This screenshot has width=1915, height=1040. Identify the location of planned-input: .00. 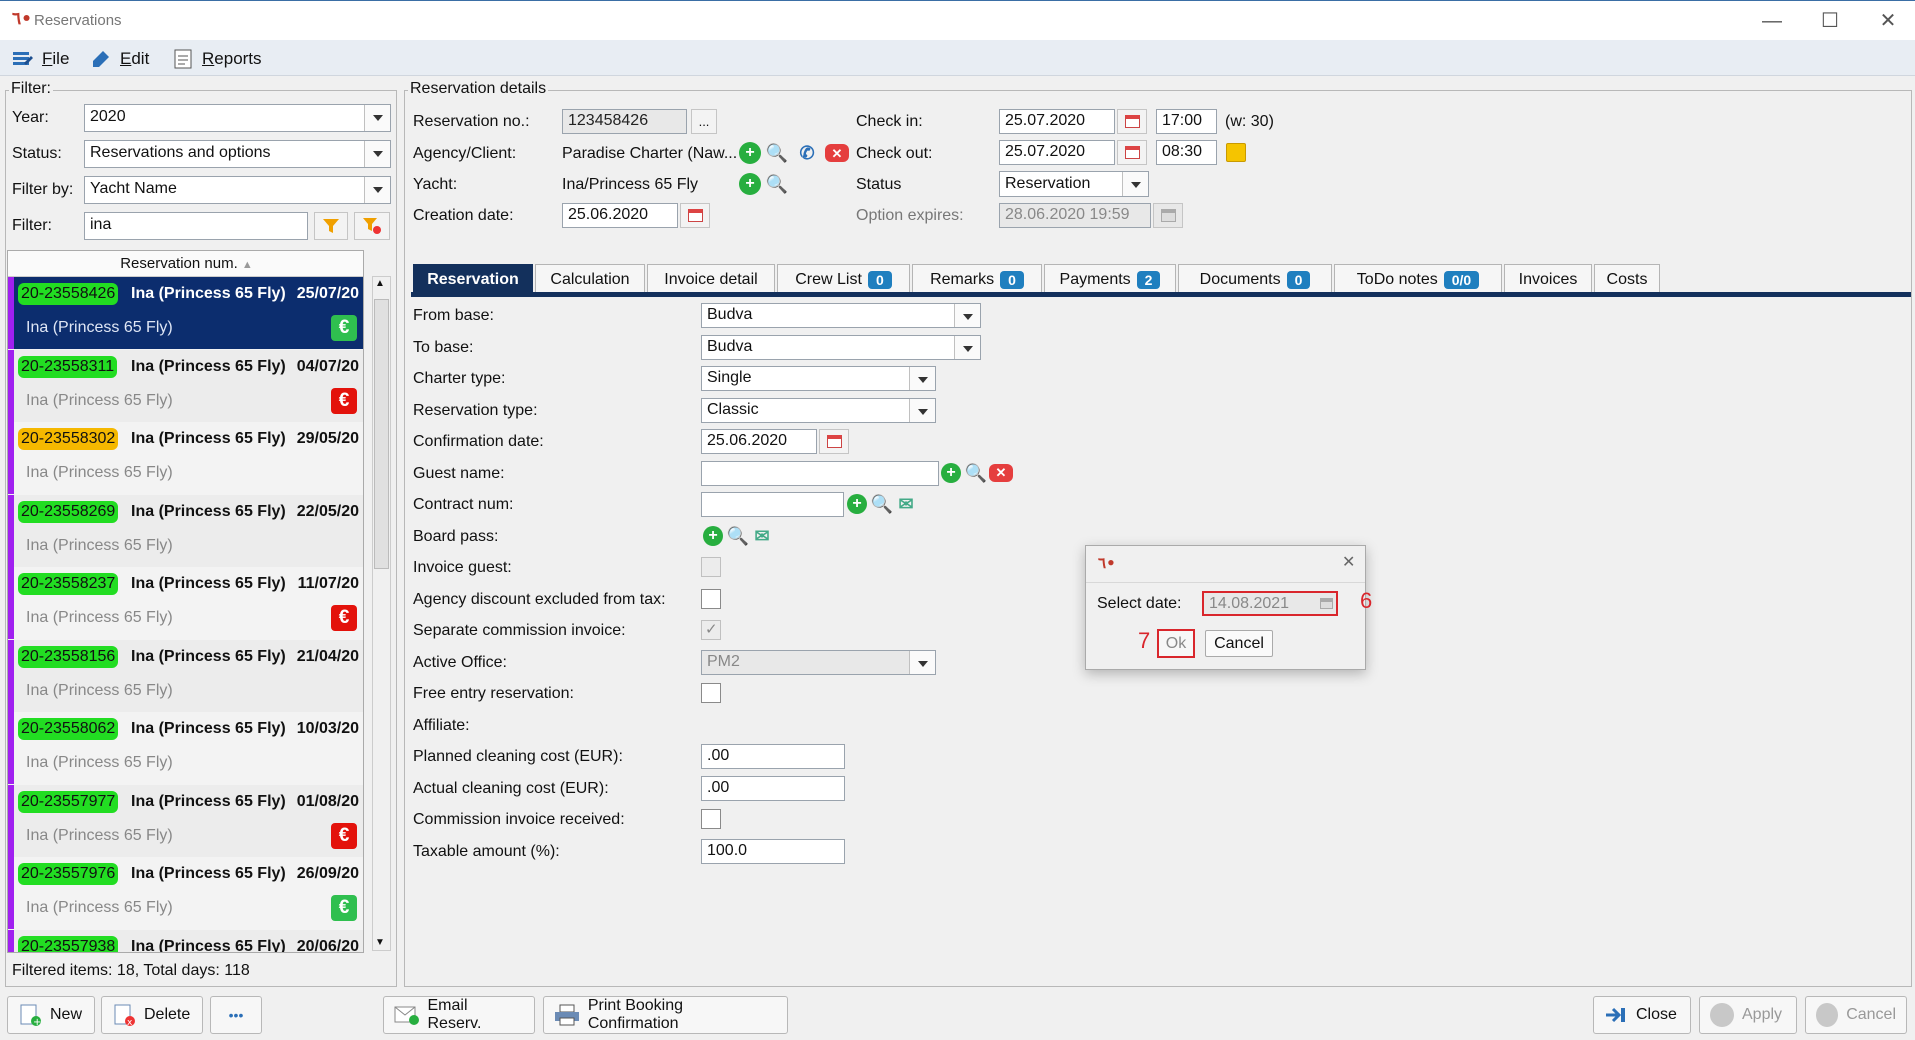
(773, 756).